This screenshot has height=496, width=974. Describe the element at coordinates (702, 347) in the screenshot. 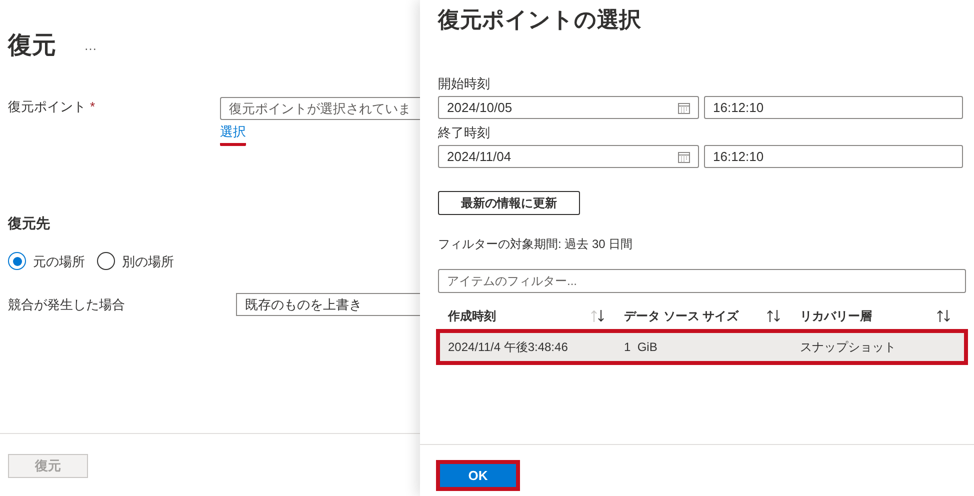

I see `table-row: 2024/11/4 午後3:48:46 1 GiB スナップショット` at that location.